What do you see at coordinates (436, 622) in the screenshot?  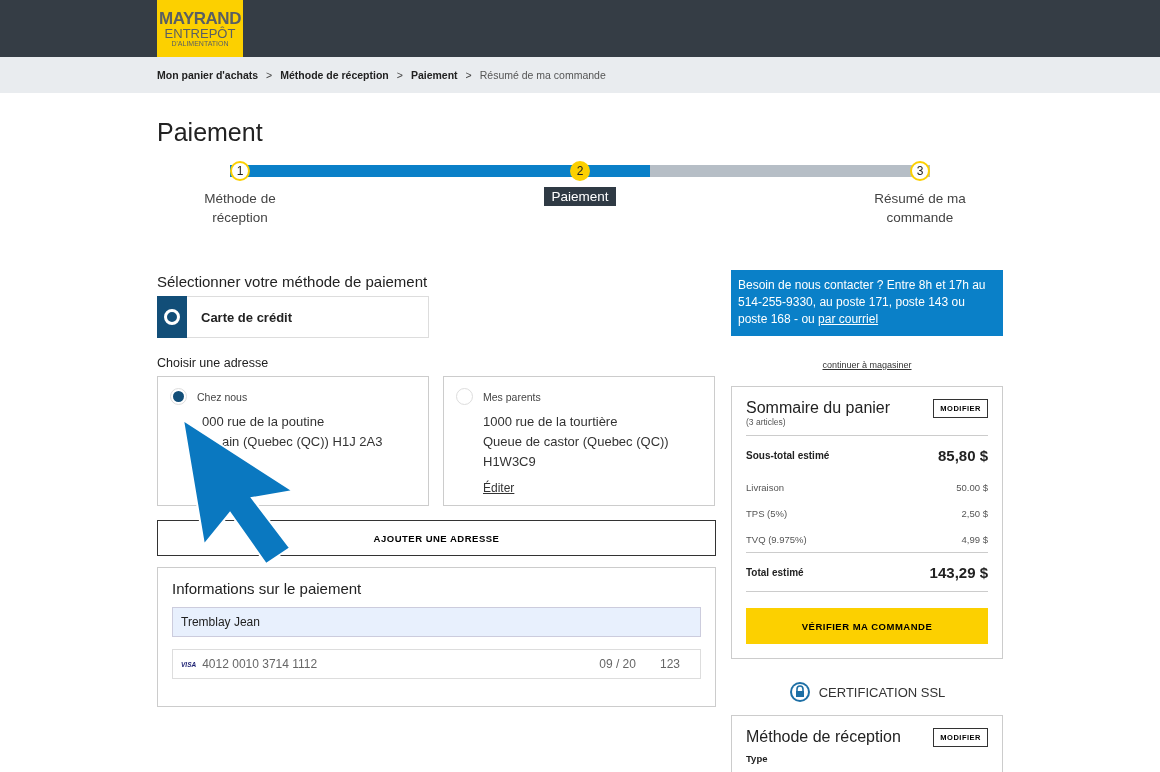 I see `name-field: Tremblay Jean` at bounding box center [436, 622].